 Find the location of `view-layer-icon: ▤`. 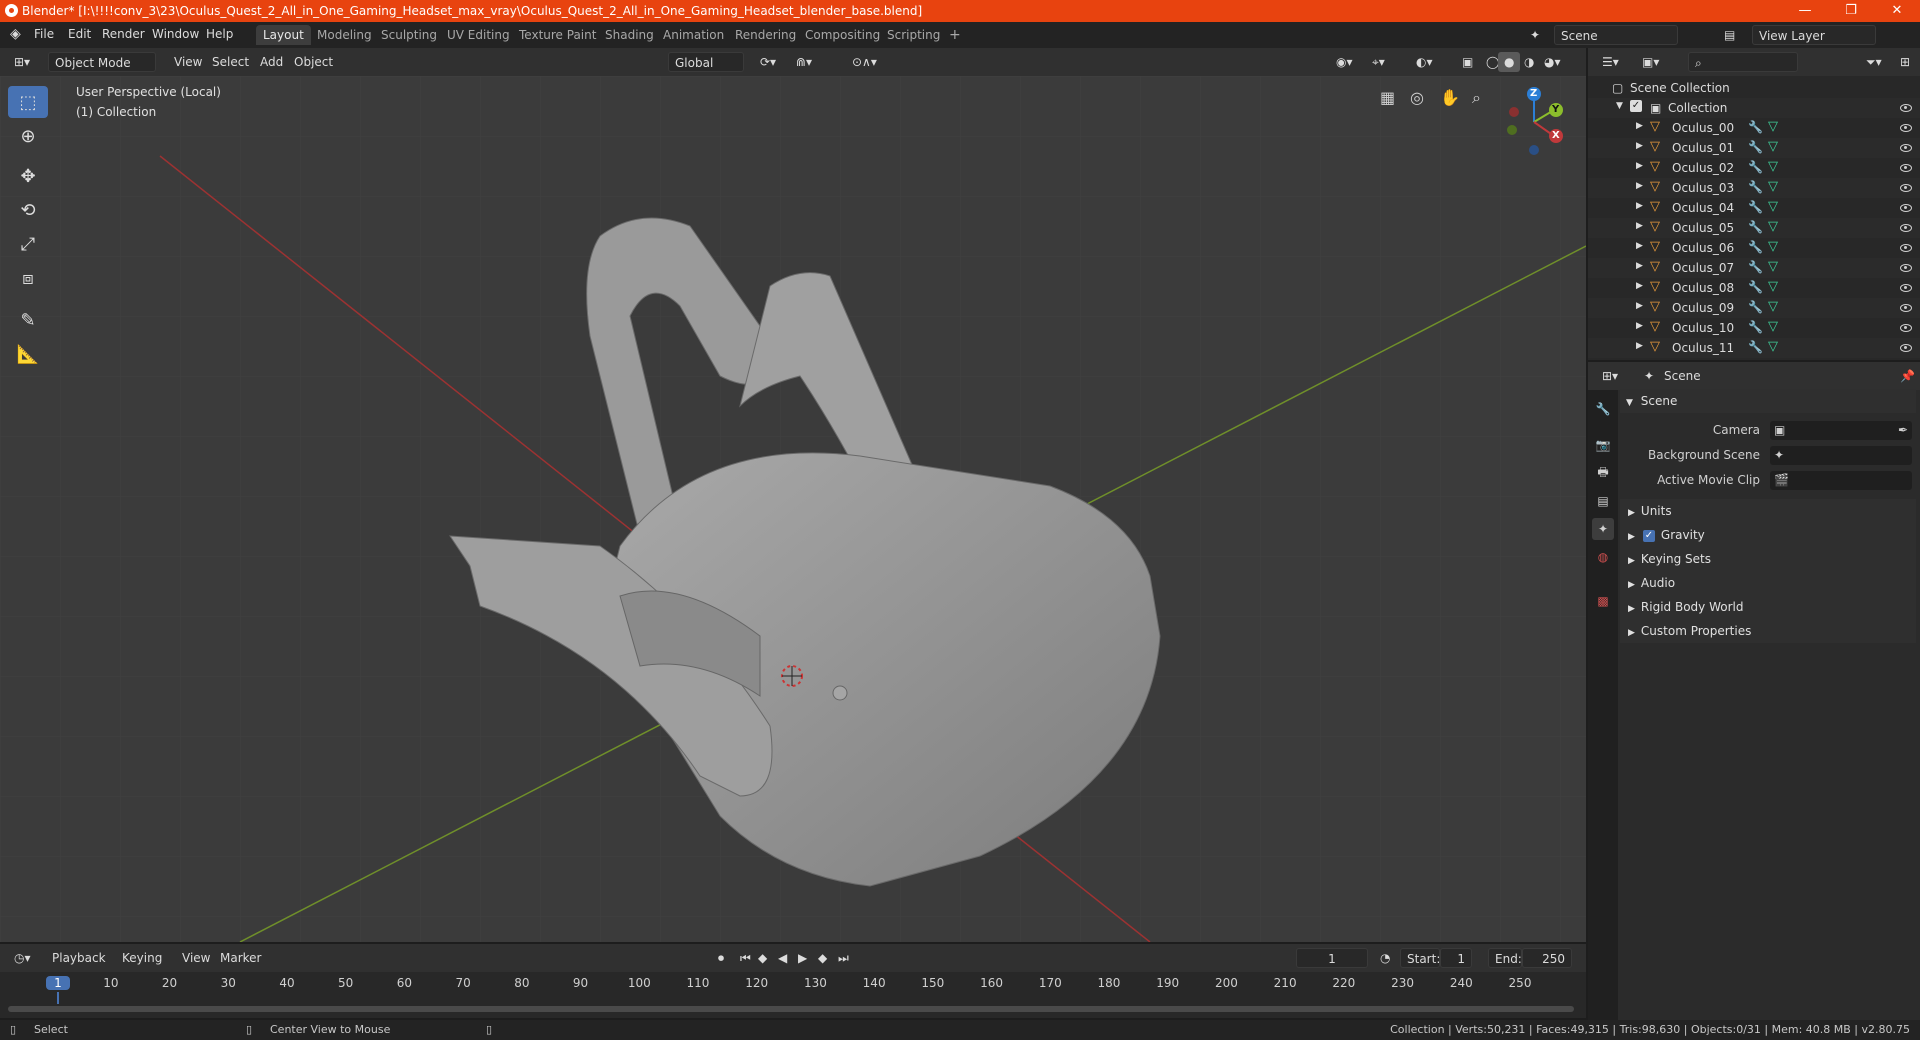

view-layer-icon: ▤ is located at coordinates (1729, 35).